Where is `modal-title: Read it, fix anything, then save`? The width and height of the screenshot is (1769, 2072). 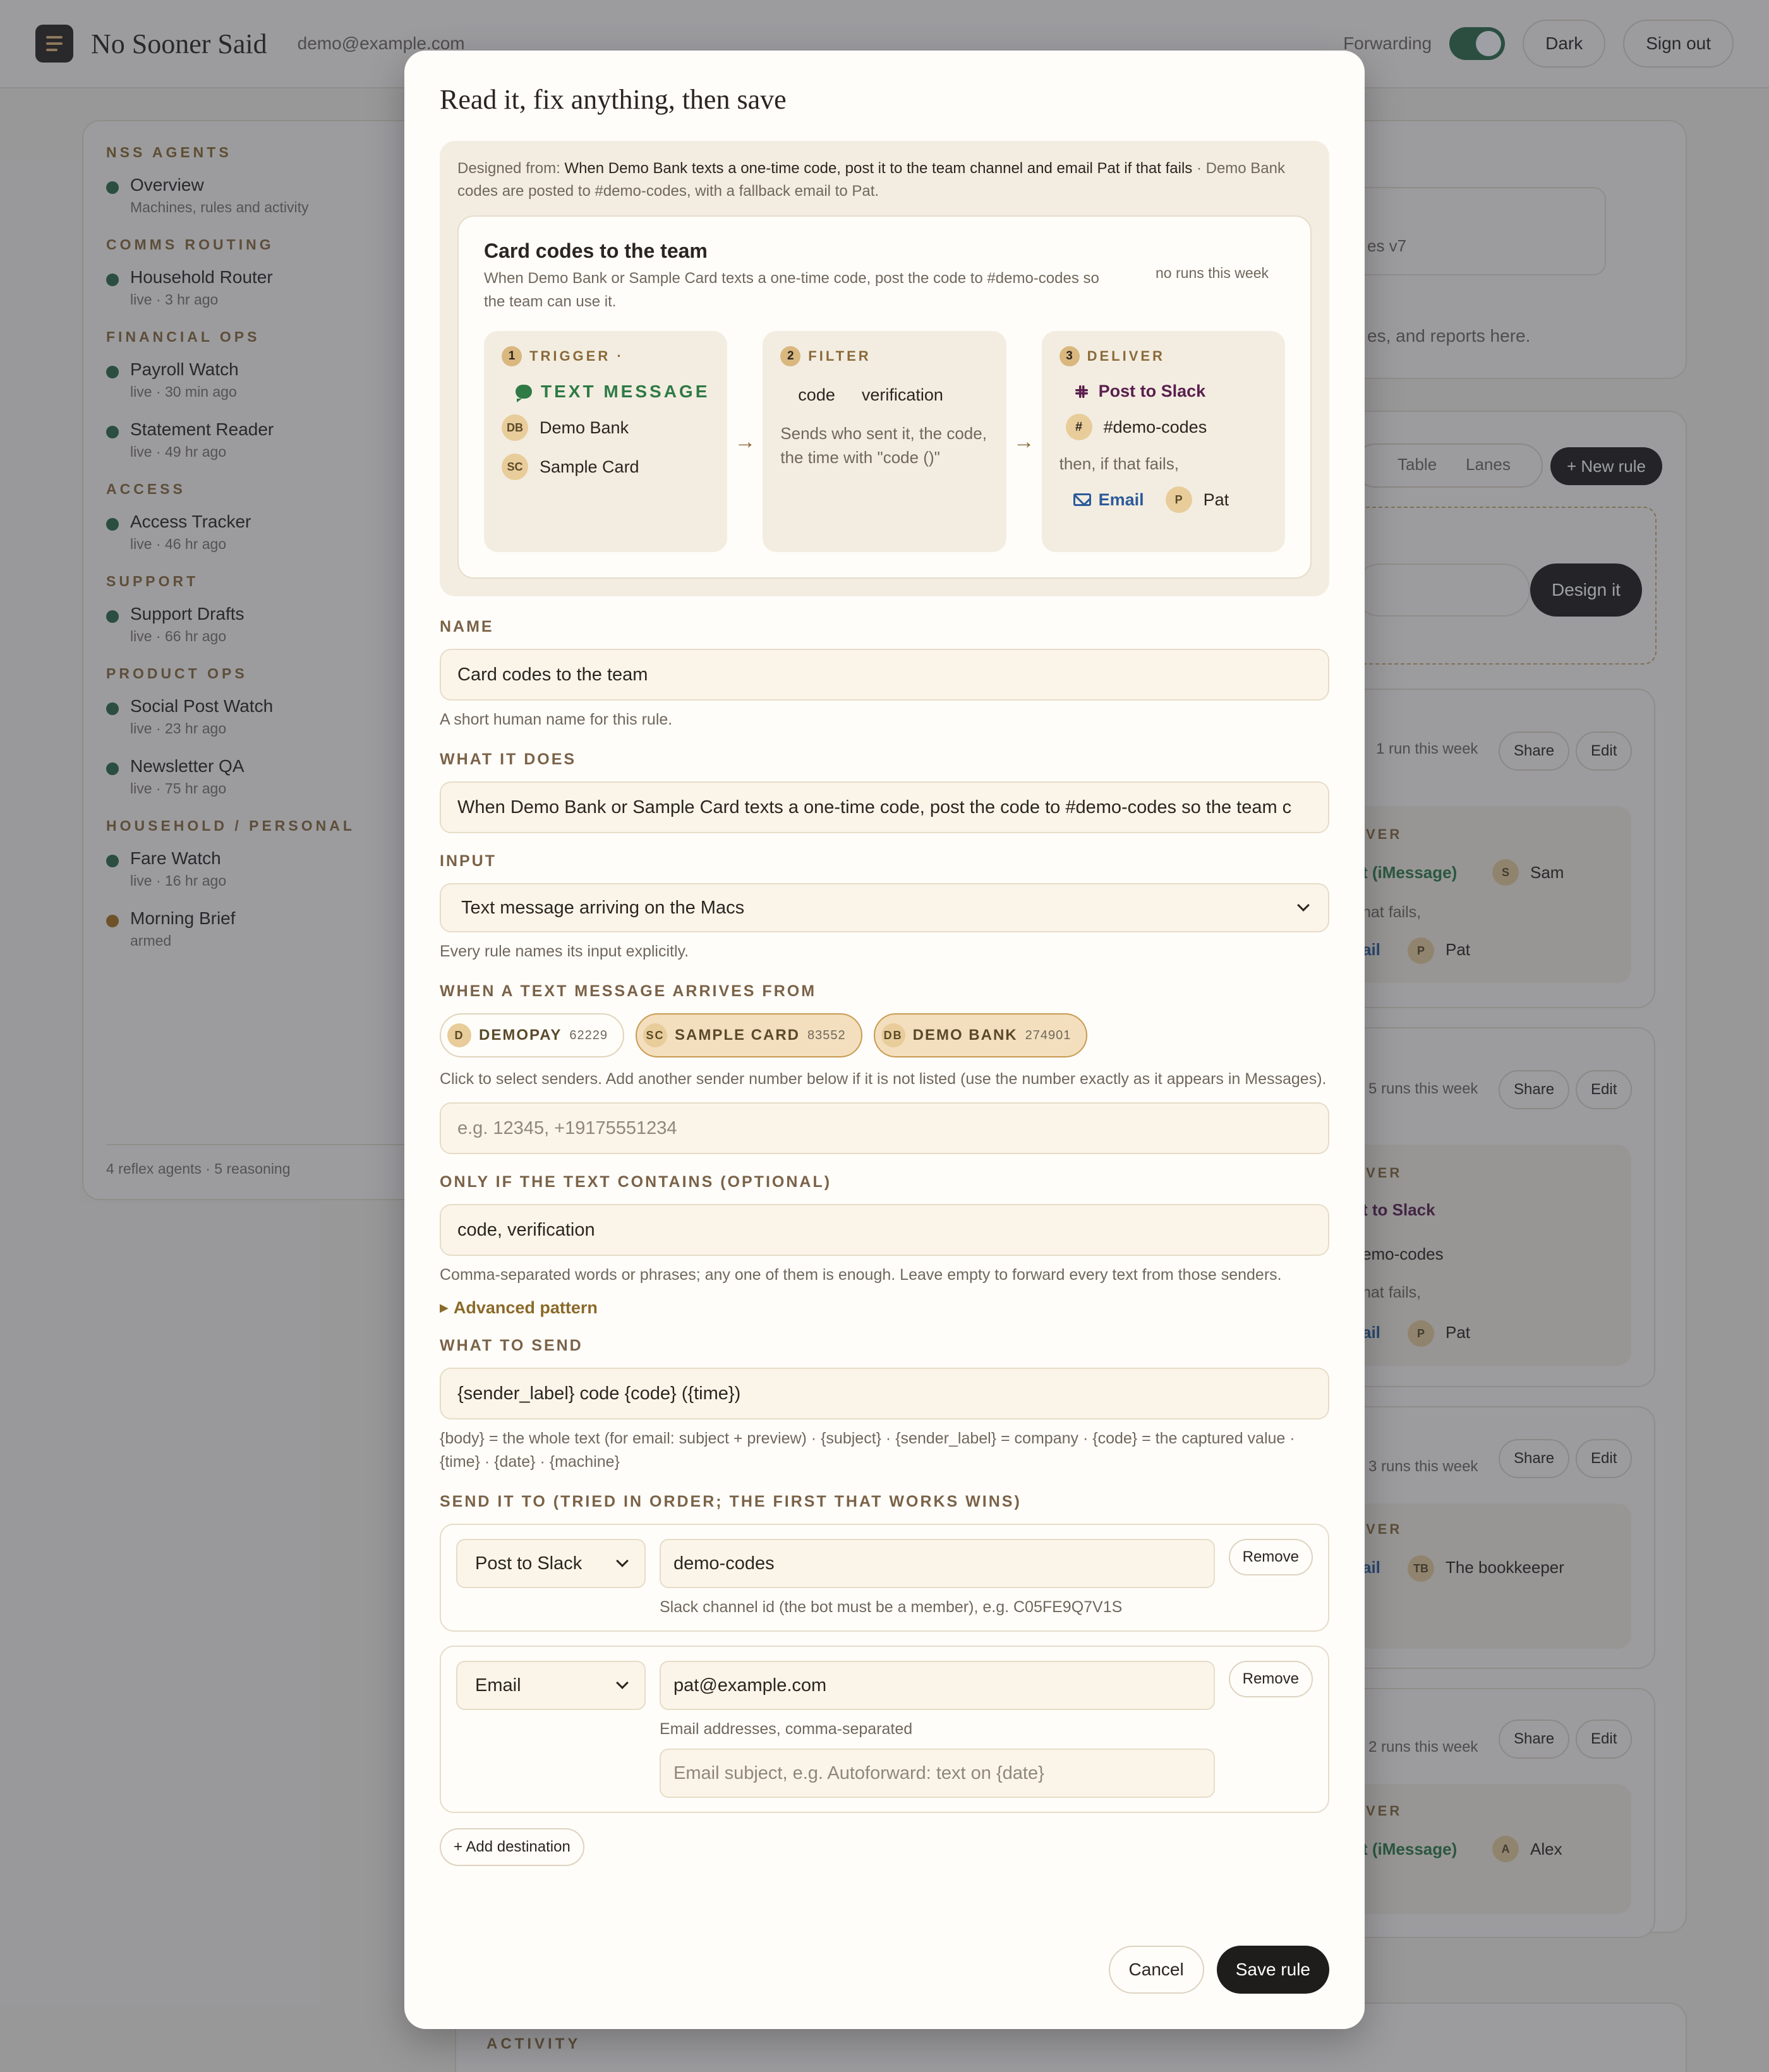 modal-title: Read it, fix anything, then save is located at coordinates (613, 99).